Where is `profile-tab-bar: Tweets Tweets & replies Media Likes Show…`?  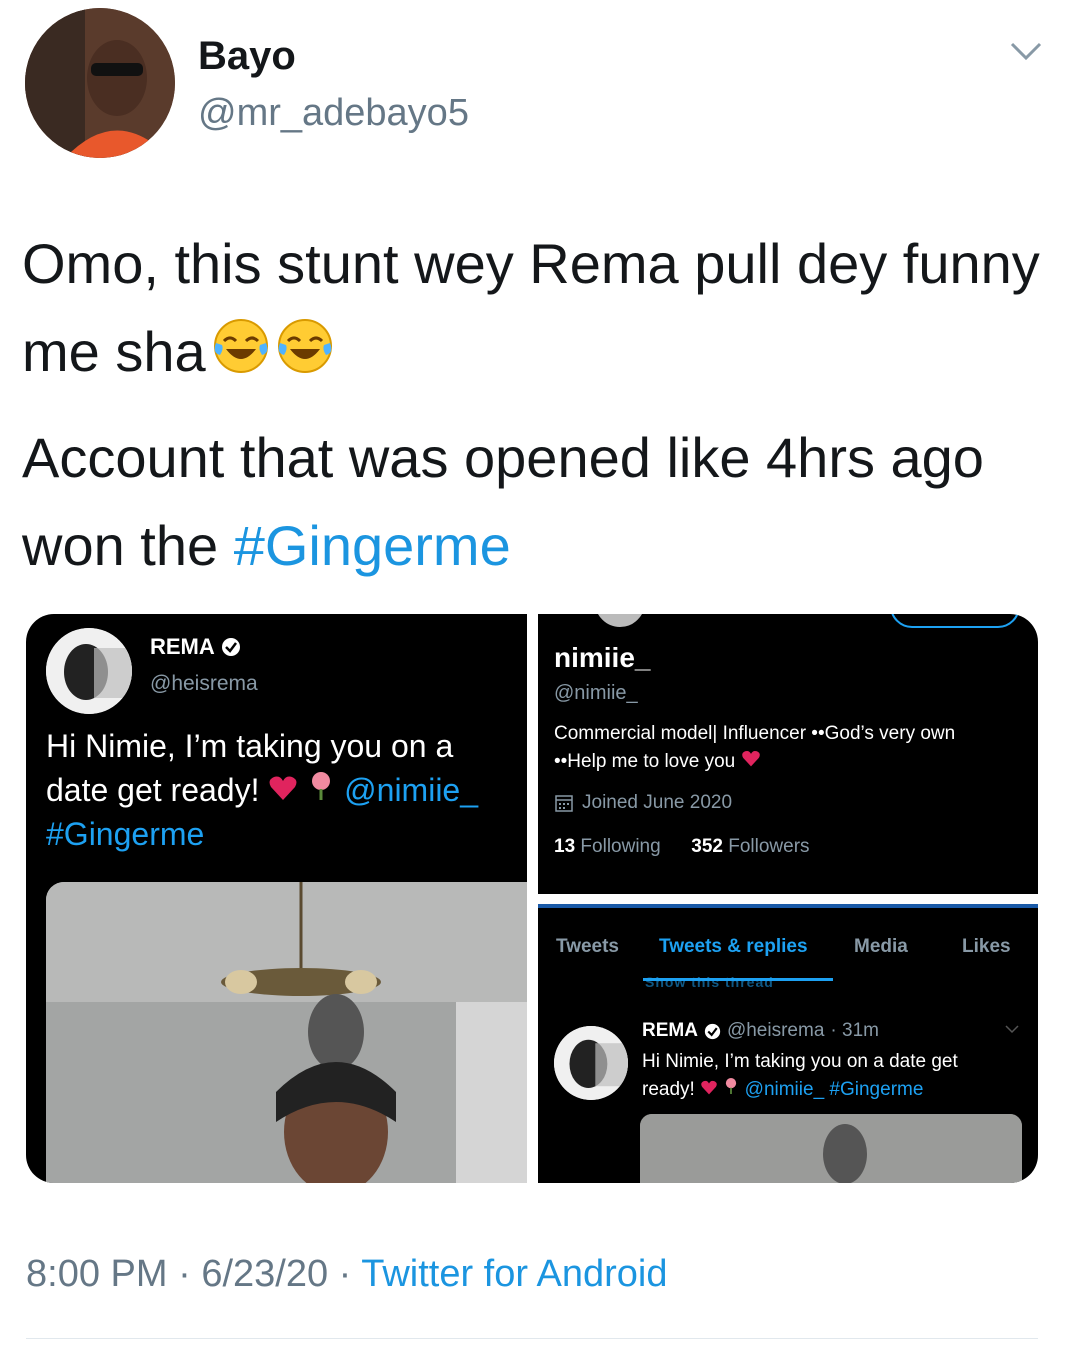
profile-tab-bar: Tweets Tweets & replies Media Likes Show… is located at coordinates (788, 947).